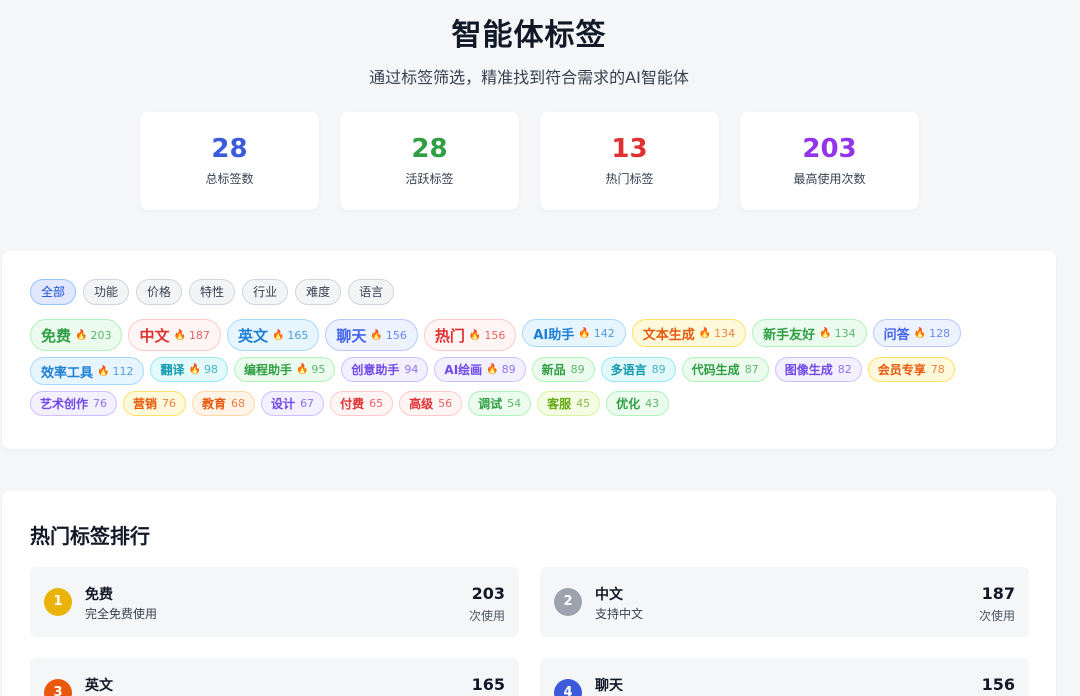  I want to click on tag-chip: 编程助手 🔥 95, so click(284, 369).